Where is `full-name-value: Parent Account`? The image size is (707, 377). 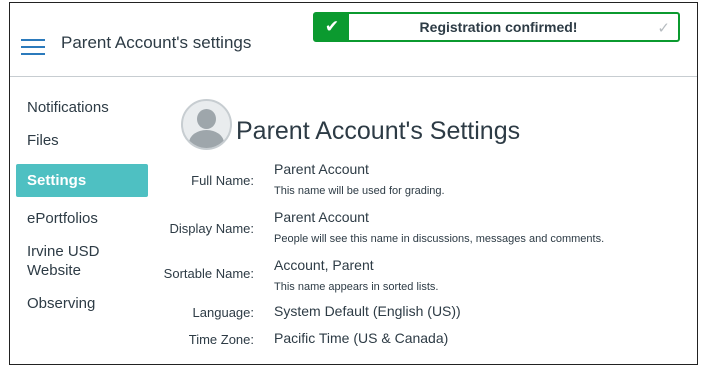
full-name-value: Parent Account is located at coordinates (321, 169).